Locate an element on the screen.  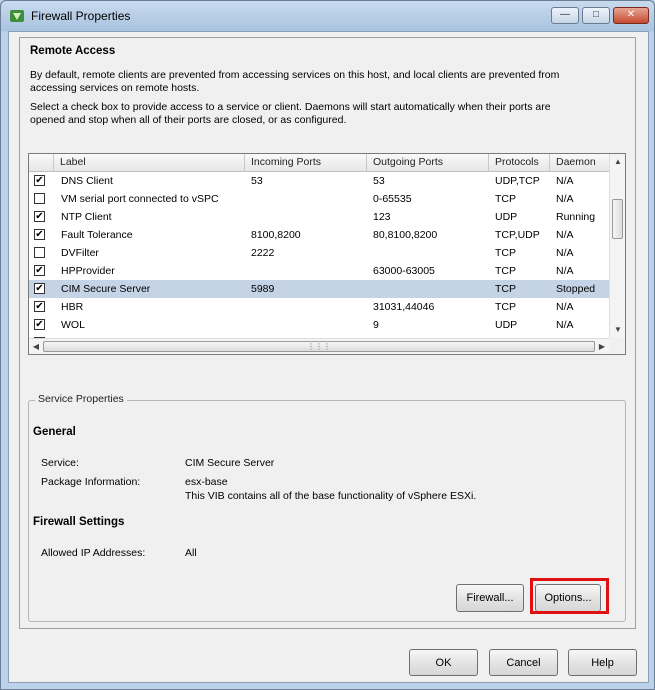
vertical-scroll-thumb is located at coordinates (617, 219).